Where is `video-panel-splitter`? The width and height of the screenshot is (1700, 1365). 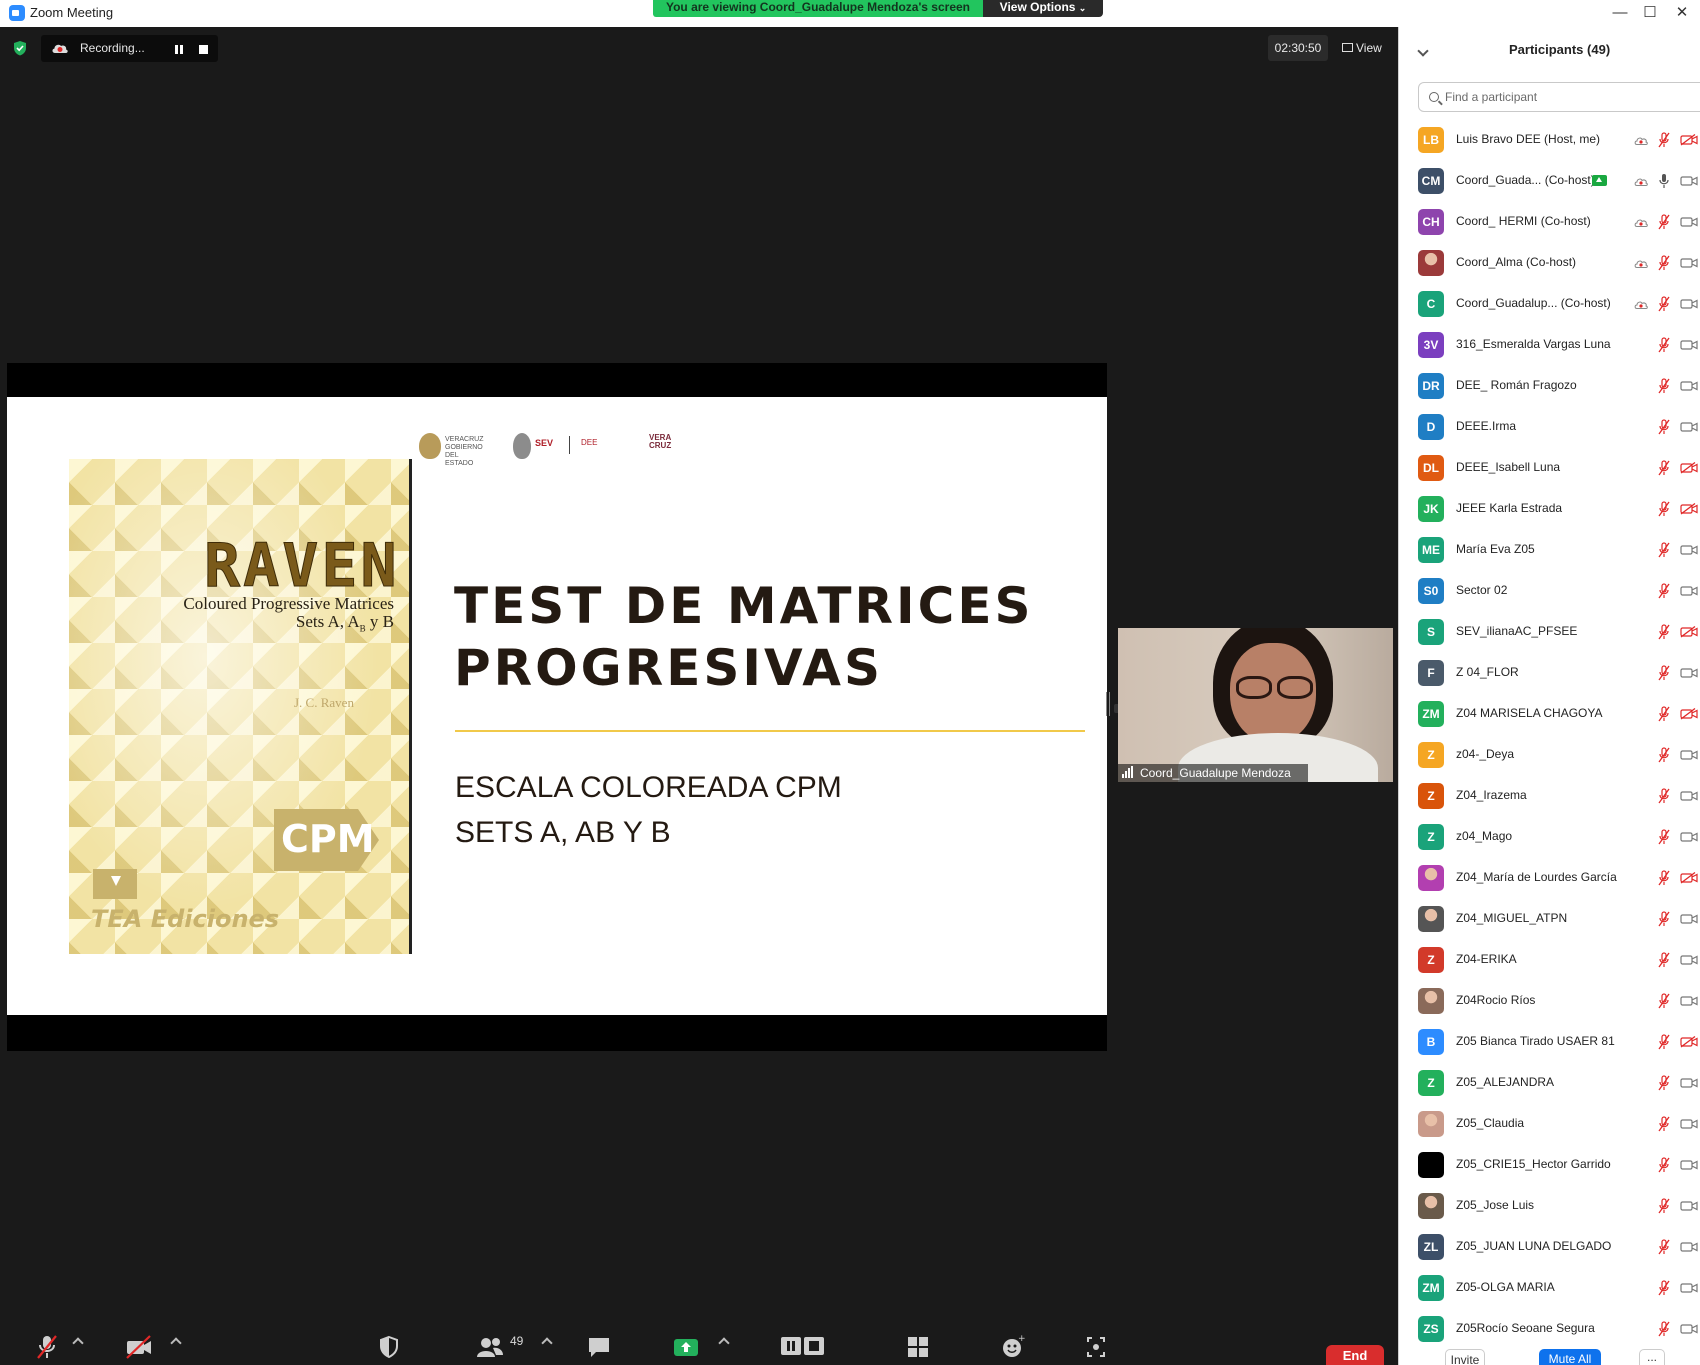
video-panel-splitter is located at coordinates (1108, 704).